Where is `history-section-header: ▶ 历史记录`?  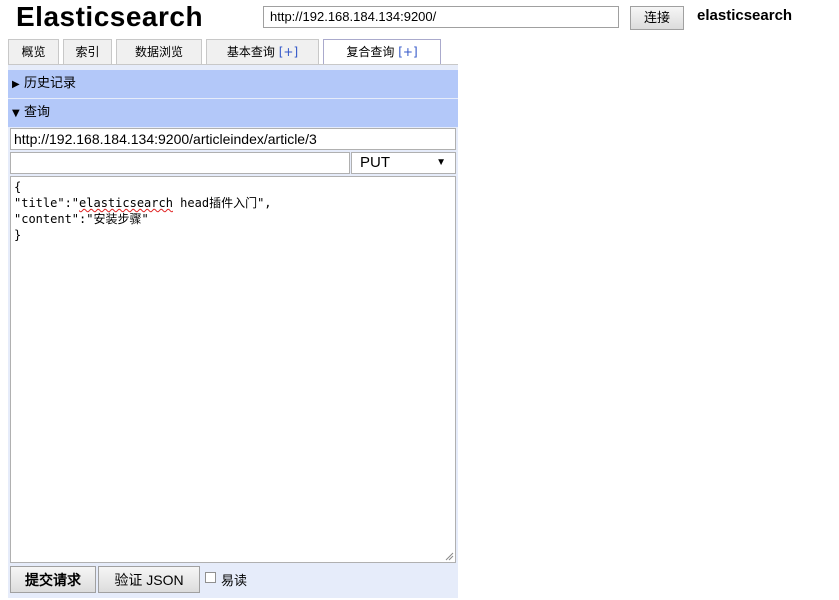
history-section-header: ▶ 历史记录 is located at coordinates (233, 84).